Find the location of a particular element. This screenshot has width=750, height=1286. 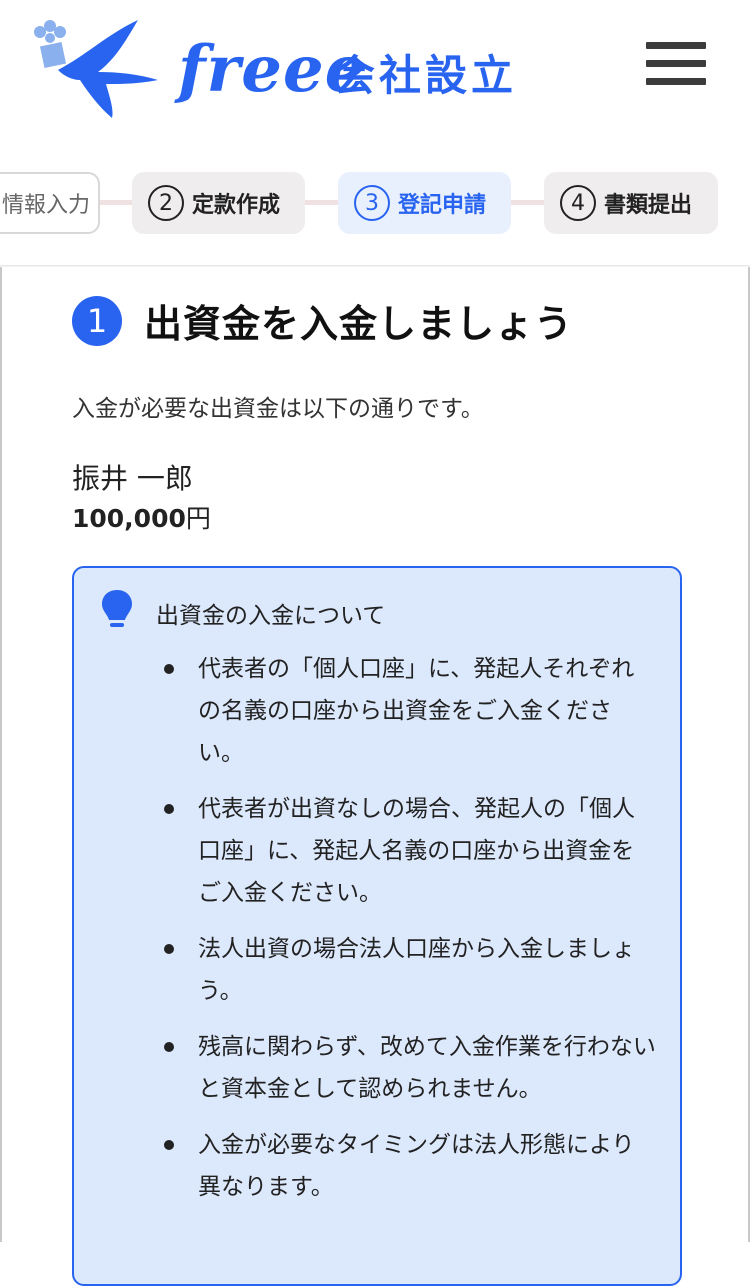

list-item: 残高に関わらず、改めて入金作業を行わないと資本金として認められません。 is located at coordinates (406, 1068).